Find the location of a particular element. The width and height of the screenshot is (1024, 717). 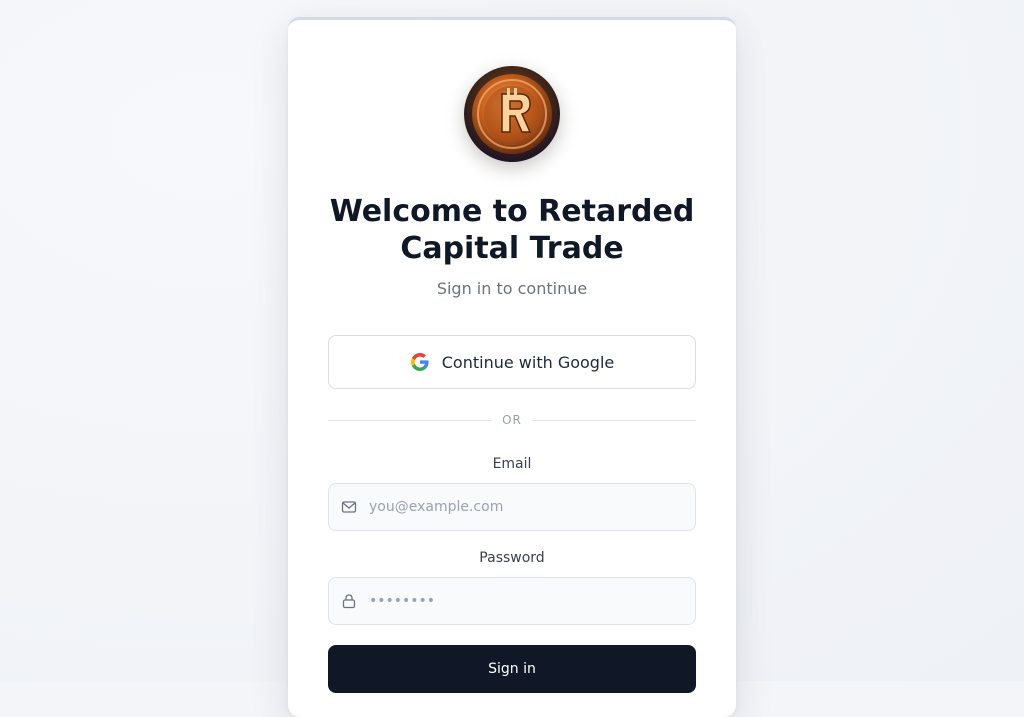

email-field-wrapper is located at coordinates (512, 507).